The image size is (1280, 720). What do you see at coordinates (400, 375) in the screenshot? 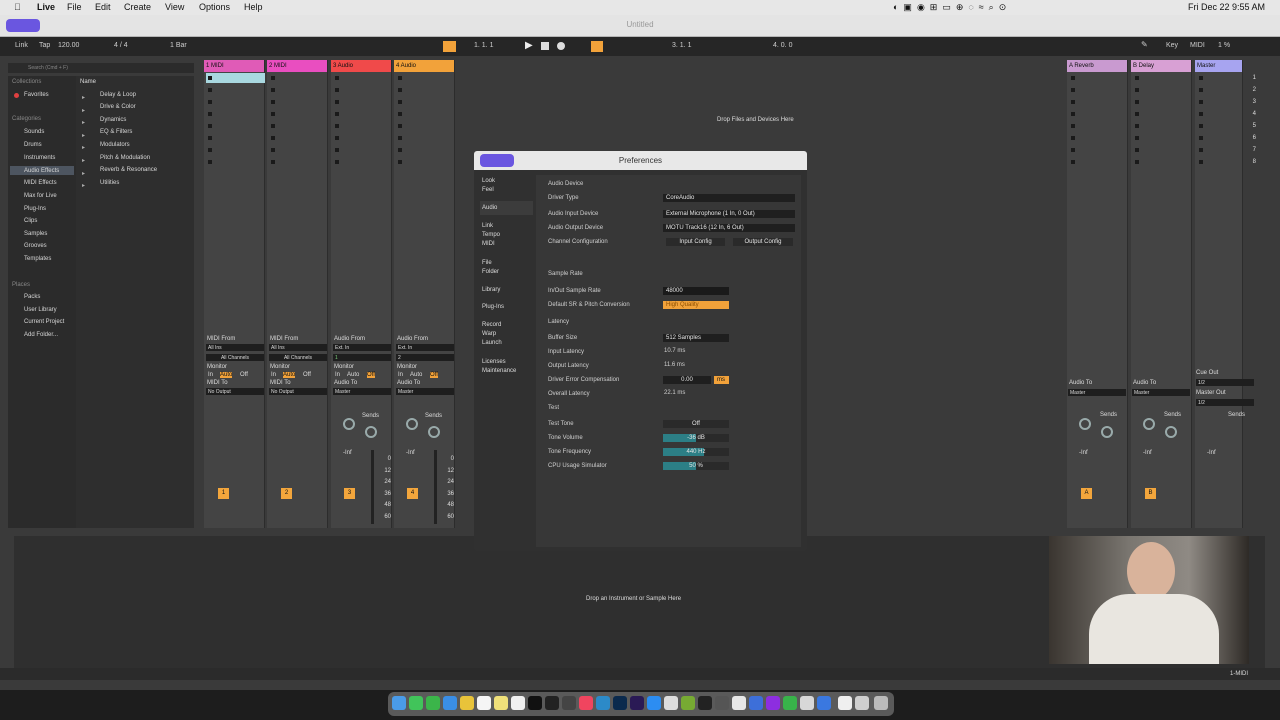
I see `t4-monitor-in: In` at bounding box center [400, 375].